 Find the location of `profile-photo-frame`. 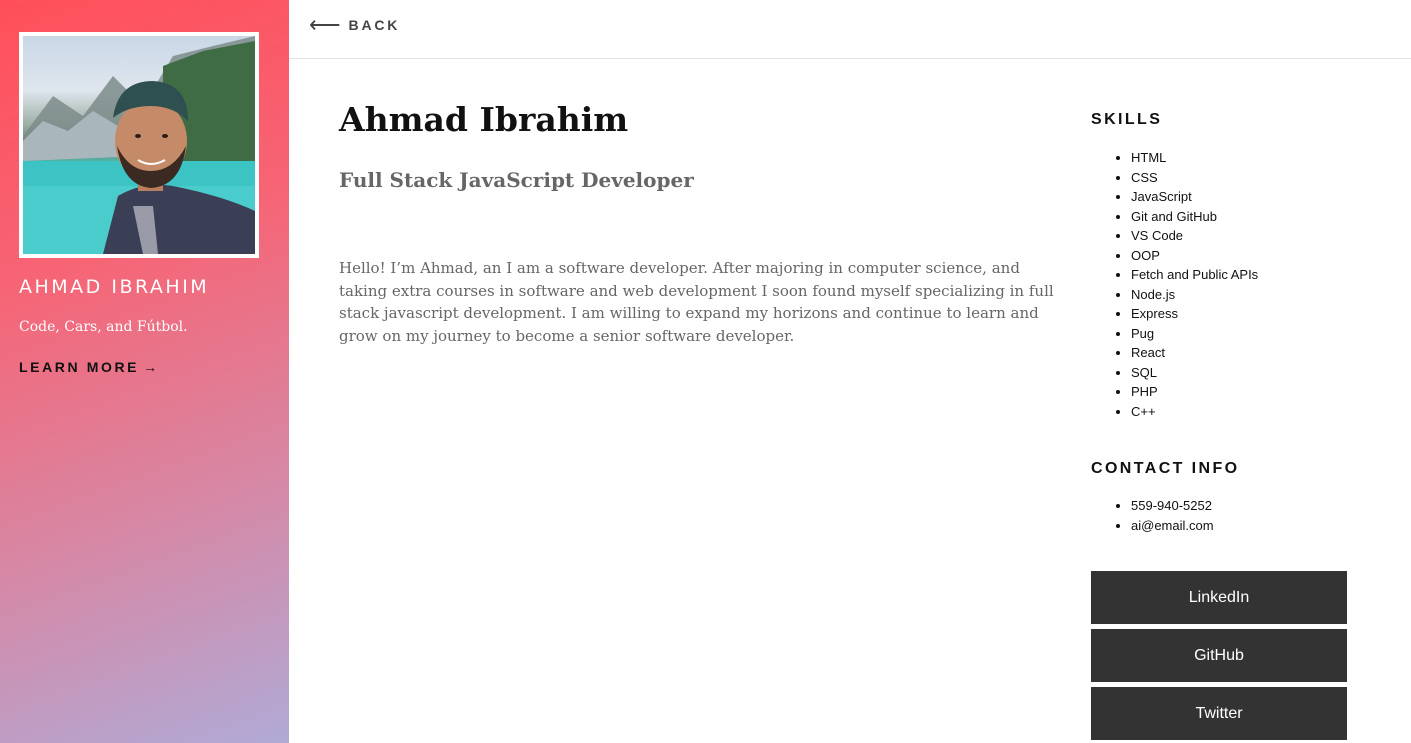

profile-photo-frame is located at coordinates (139, 145).